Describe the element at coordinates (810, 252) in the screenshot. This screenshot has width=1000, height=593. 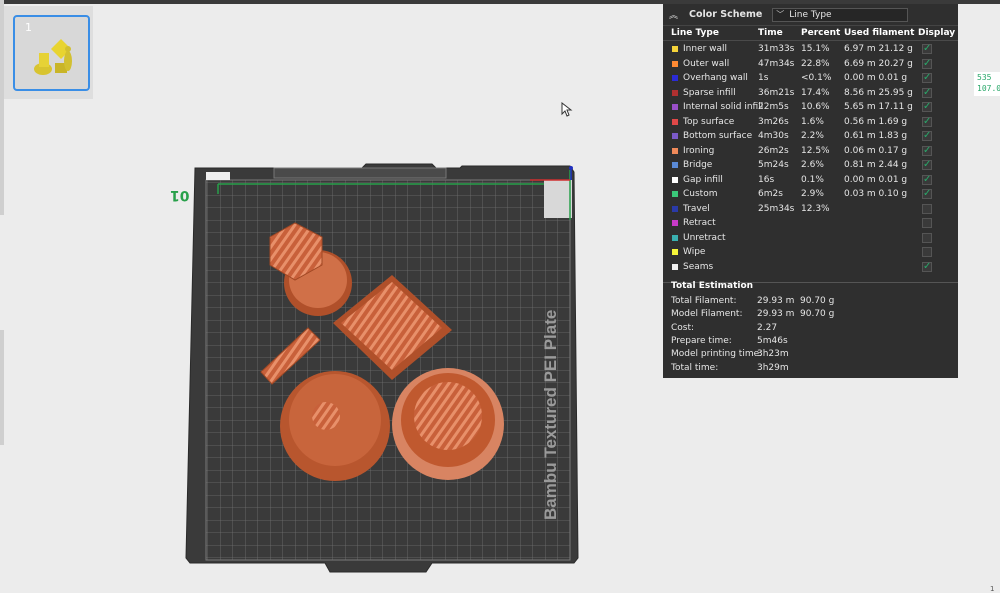
I see `legend-row: Wipe` at that location.